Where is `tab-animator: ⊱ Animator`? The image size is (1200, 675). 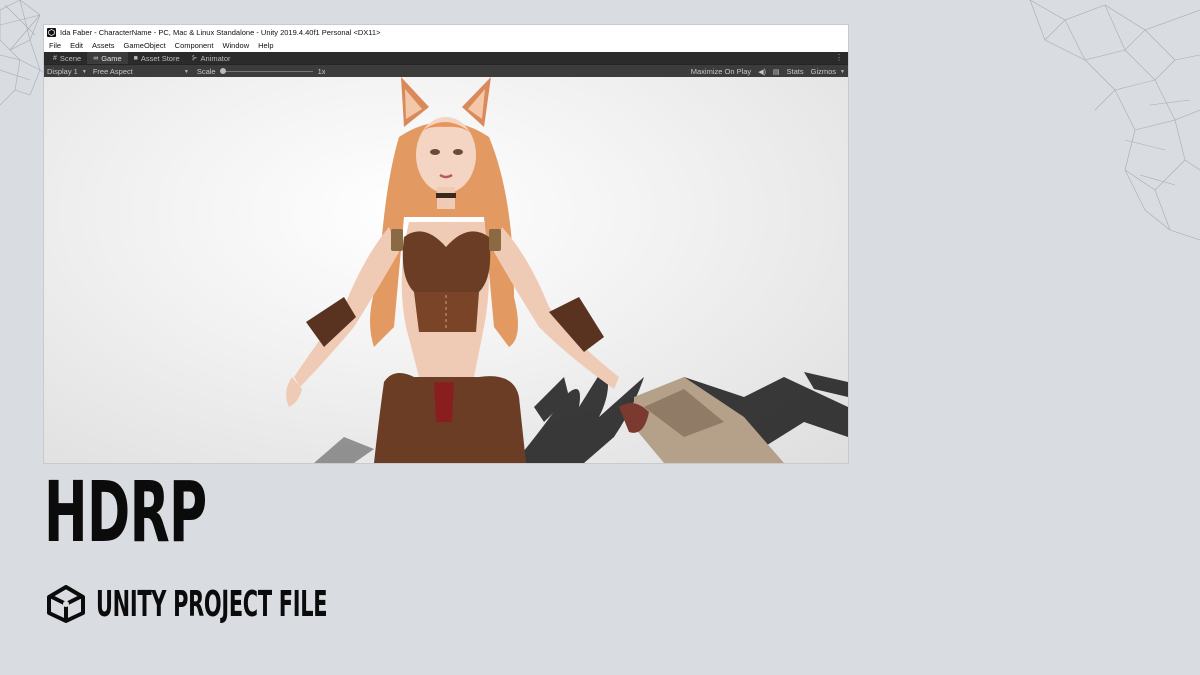
tab-animator: ⊱ Animator is located at coordinates (211, 58).